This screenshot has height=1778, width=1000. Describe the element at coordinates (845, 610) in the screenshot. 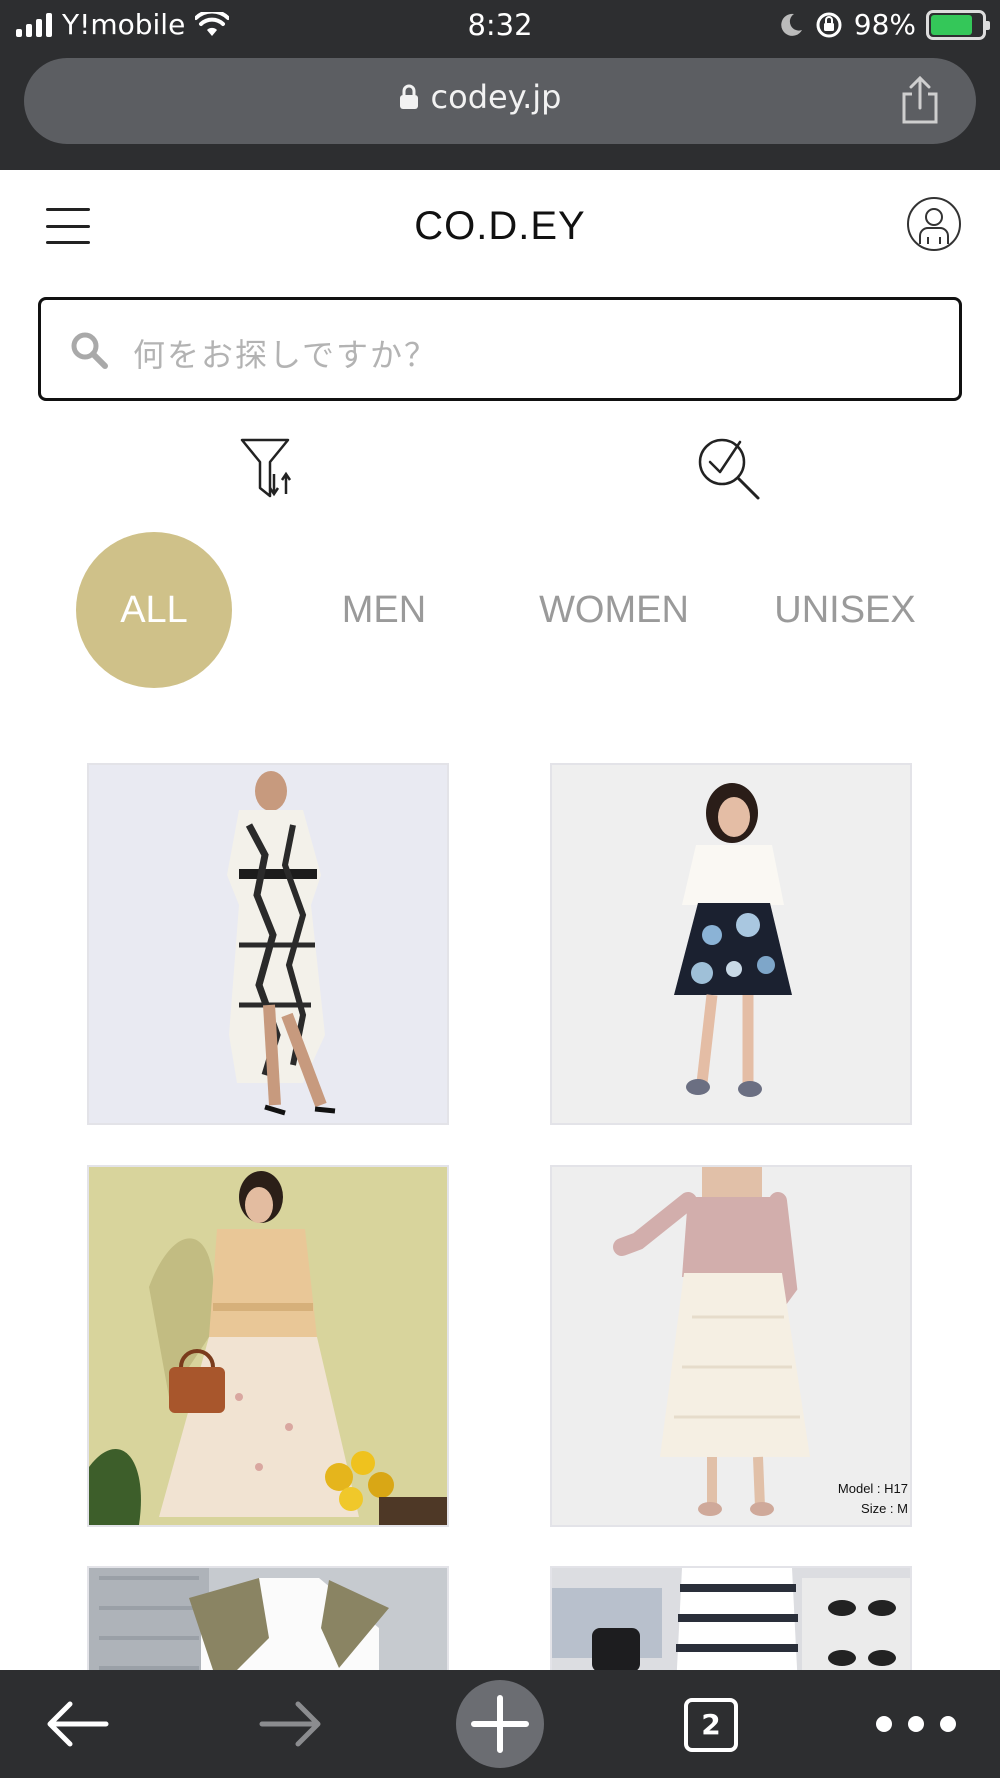

I see `tab-unisex: UNISEX` at that location.